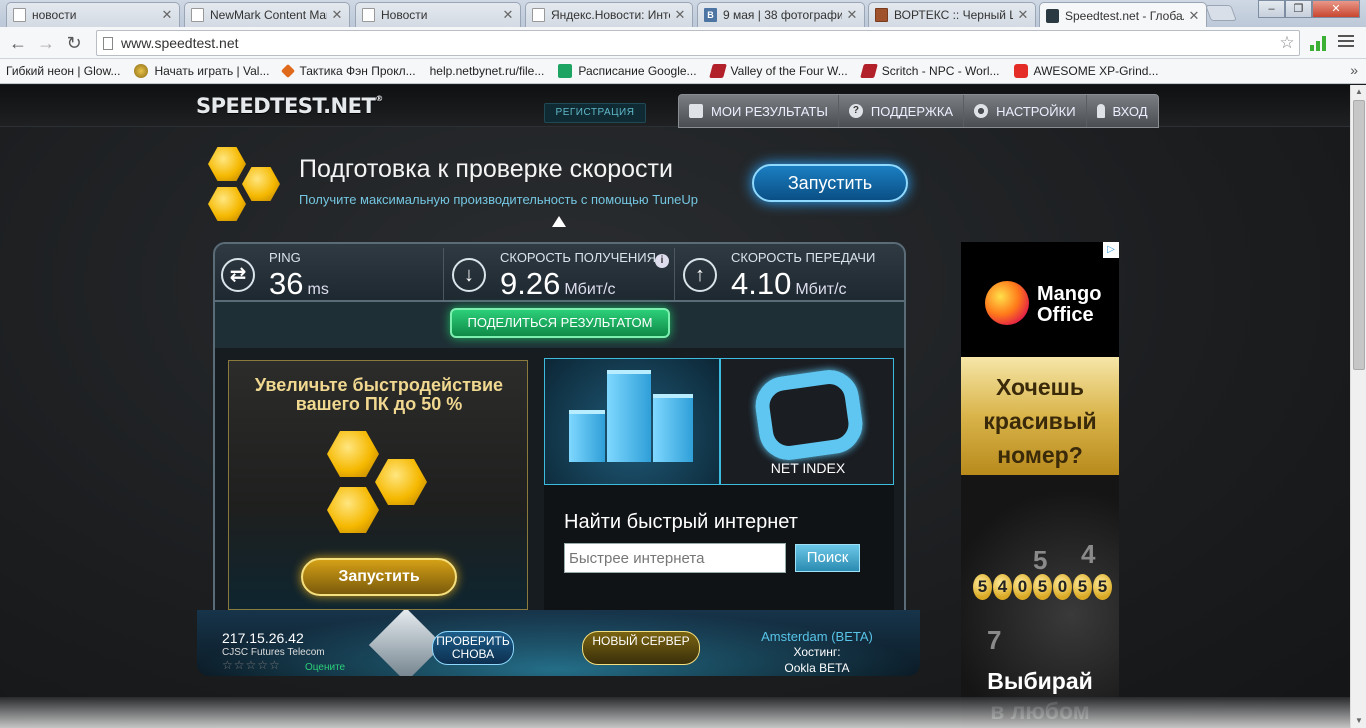  What do you see at coordinates (710, 15) in the screenshot?
I see `vk-icon: B` at bounding box center [710, 15].